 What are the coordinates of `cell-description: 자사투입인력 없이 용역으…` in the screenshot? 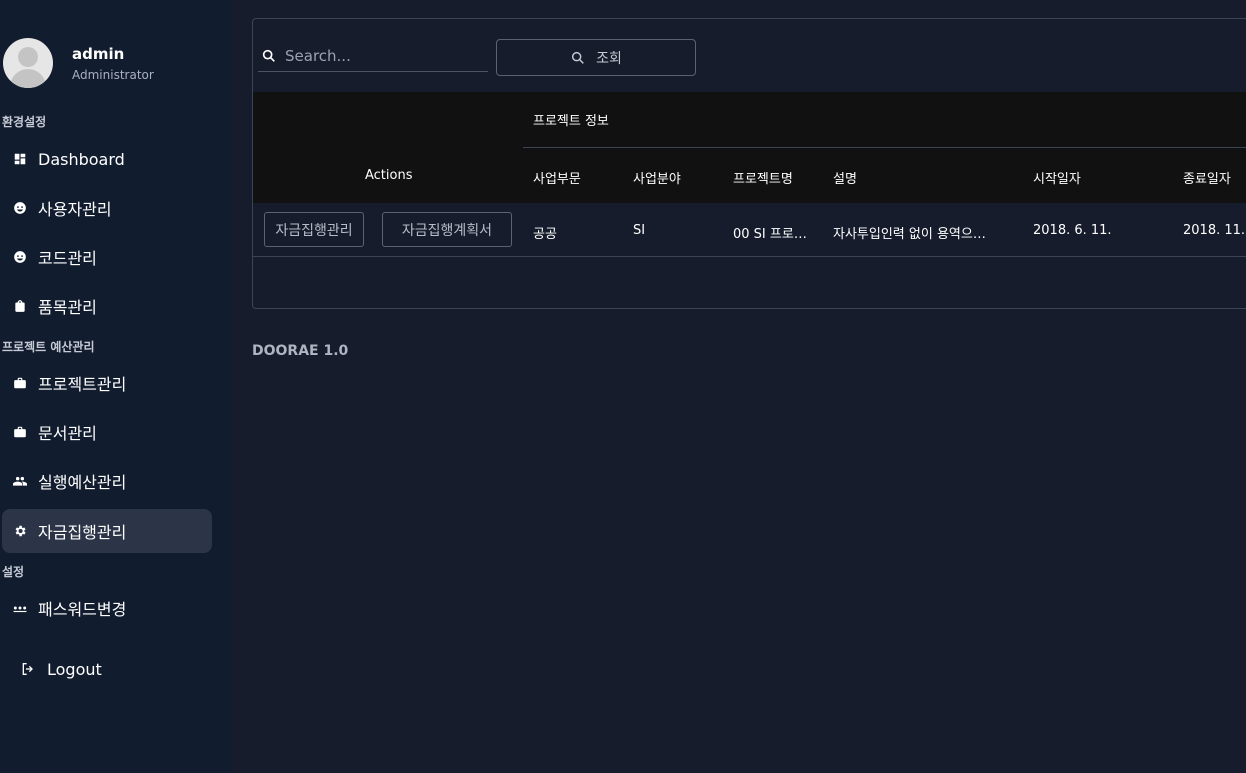 It's located at (909, 234).